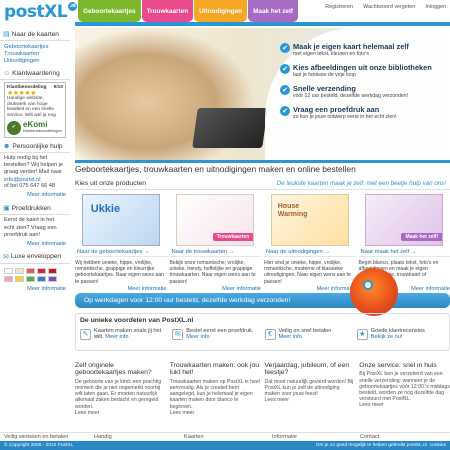 The height and width of the screenshot is (450, 450). What do you see at coordinates (214, 369) in the screenshot?
I see `column-heading: Trouwkaarten maken: ook jou lukt het!` at bounding box center [214, 369].